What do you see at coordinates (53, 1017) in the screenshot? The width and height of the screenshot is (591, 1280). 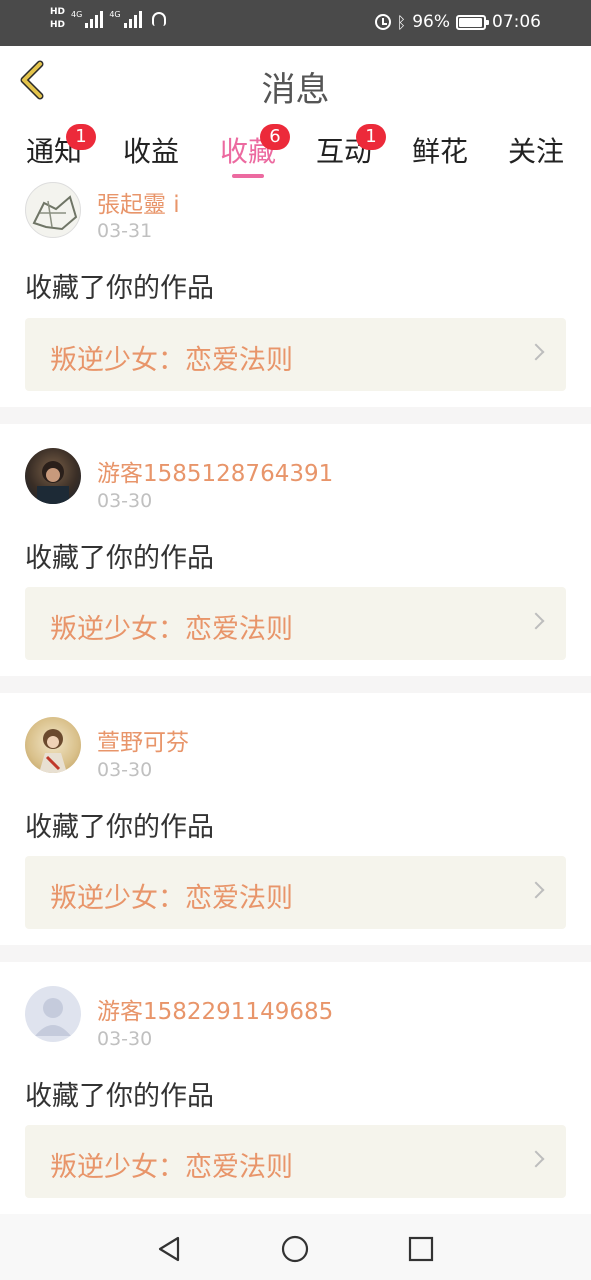 I see `user-icon` at bounding box center [53, 1017].